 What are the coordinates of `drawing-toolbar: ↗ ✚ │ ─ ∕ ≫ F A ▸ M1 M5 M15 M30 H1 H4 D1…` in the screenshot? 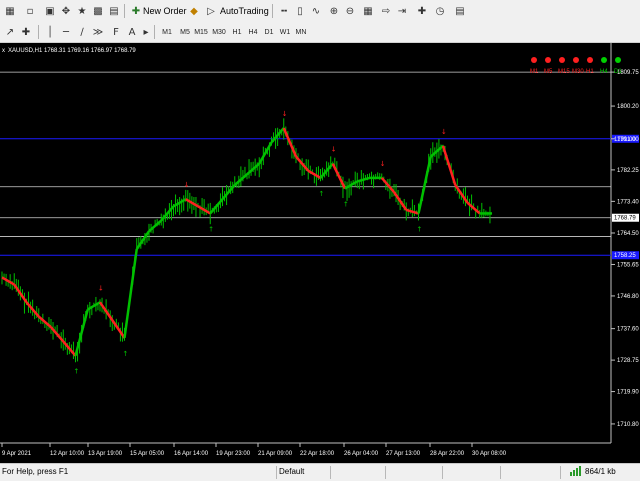 It's located at (320, 32).